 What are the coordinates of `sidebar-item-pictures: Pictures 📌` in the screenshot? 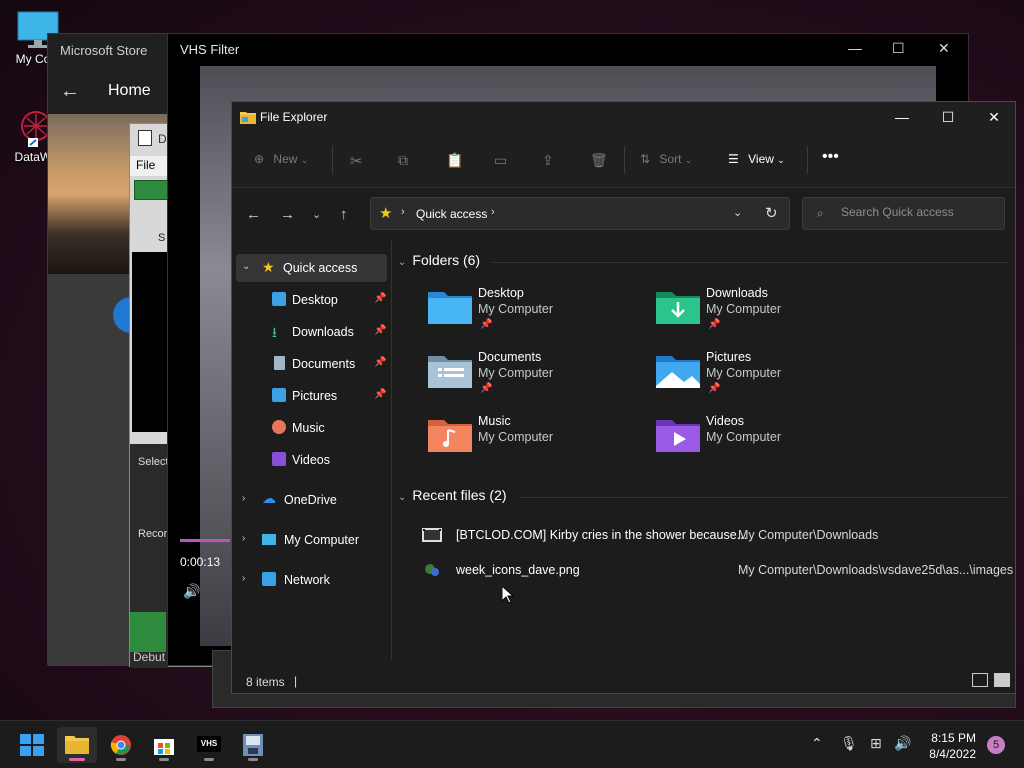 It's located at (310, 396).